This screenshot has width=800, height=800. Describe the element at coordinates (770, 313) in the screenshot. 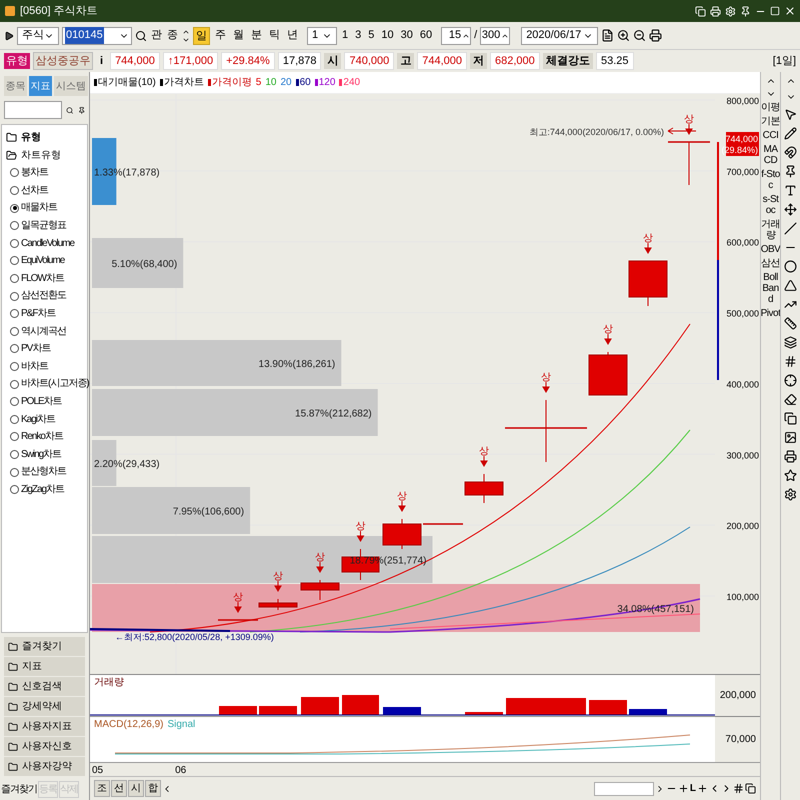

I see `indicator-button: Pivot` at that location.